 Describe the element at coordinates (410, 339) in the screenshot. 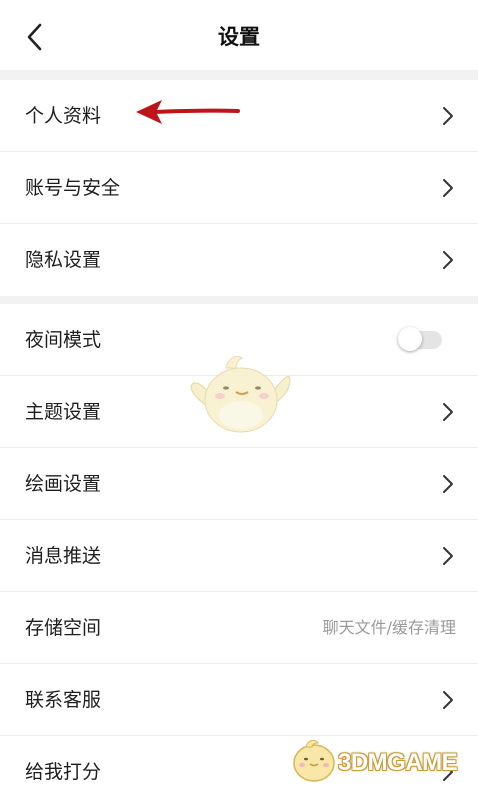

I see `toggle-knob` at that location.